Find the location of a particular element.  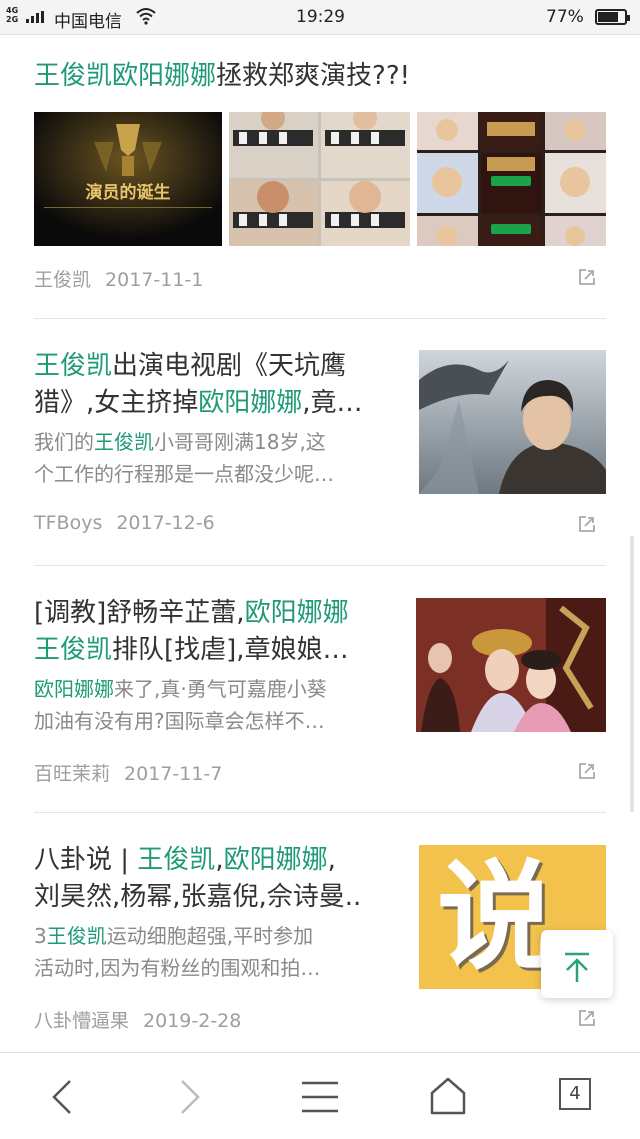

article-date: 2017-12-6 is located at coordinates (165, 523).